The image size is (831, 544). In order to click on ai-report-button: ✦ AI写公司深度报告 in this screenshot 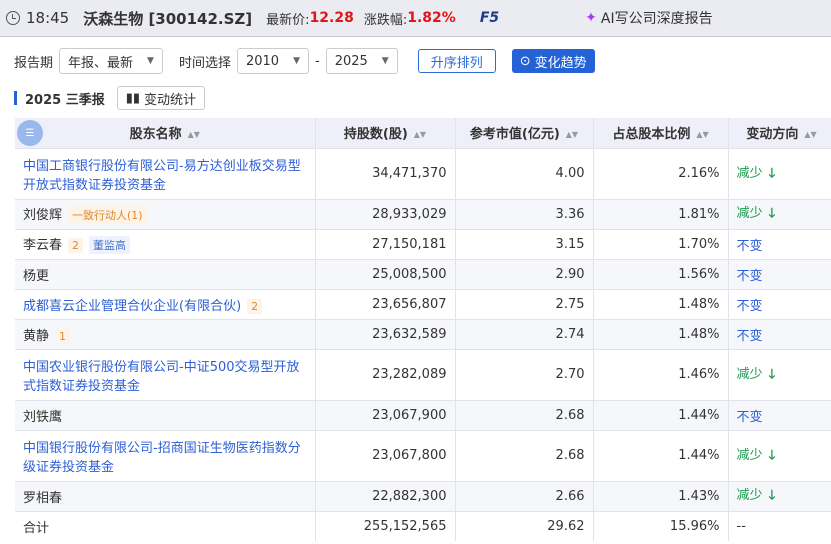, I will do `click(648, 18)`.